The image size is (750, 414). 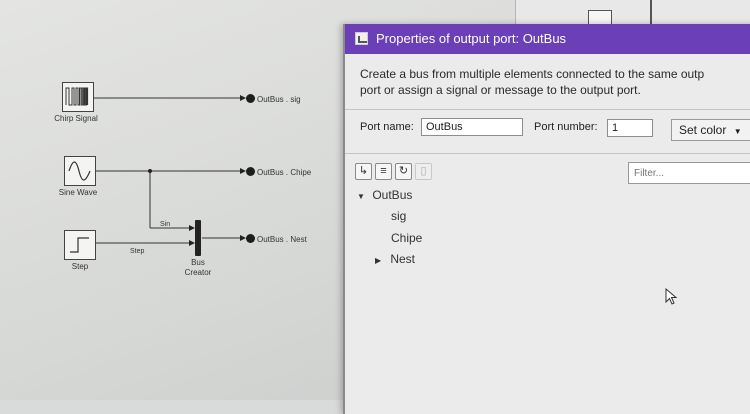 What do you see at coordinates (80, 266) in the screenshot?
I see `step-label: Step` at bounding box center [80, 266].